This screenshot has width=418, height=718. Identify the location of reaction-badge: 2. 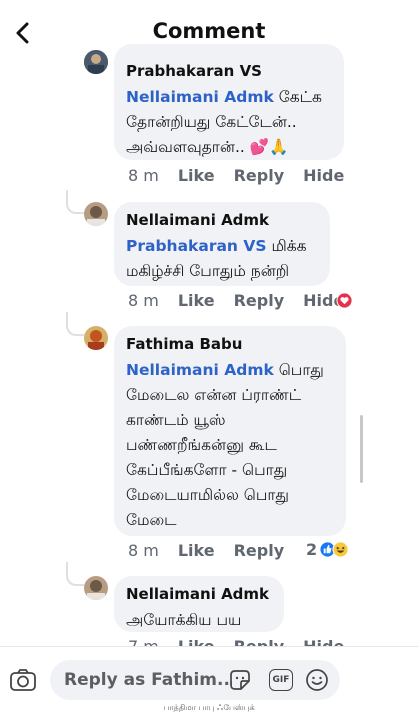
(327, 549).